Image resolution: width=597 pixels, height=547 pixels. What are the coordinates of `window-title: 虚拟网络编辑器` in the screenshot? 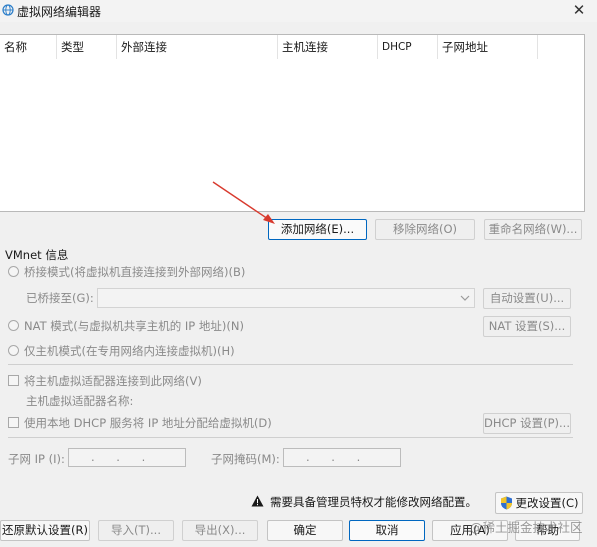 It's located at (59, 12).